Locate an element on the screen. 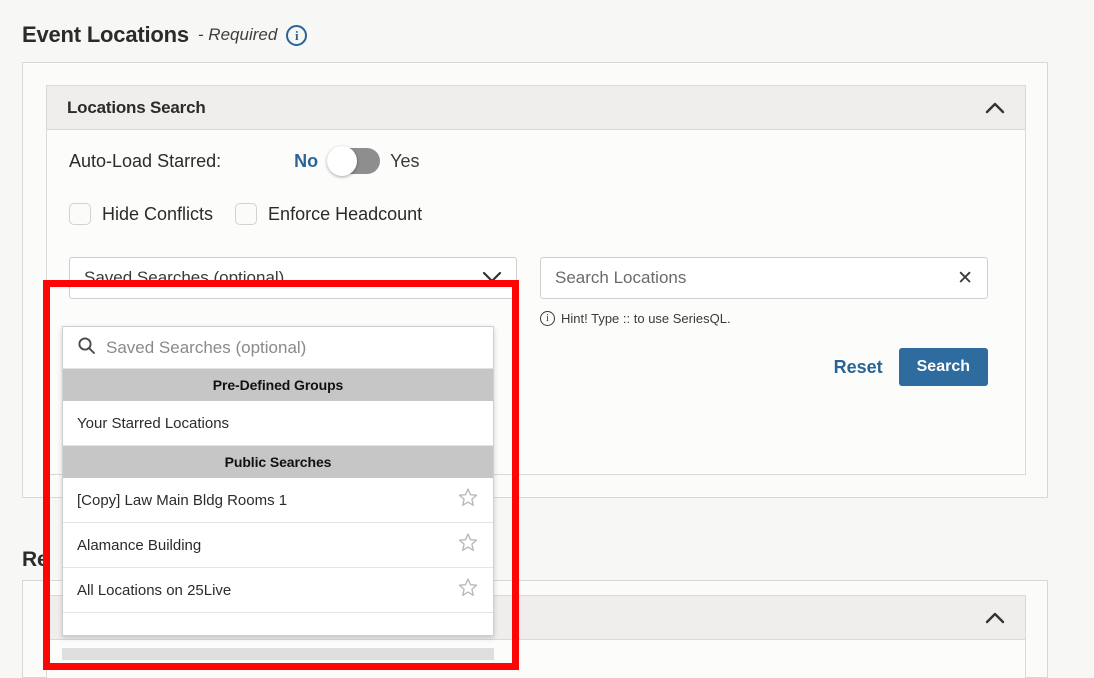  auto-load-toggle-group: No Yes is located at coordinates (356, 161).